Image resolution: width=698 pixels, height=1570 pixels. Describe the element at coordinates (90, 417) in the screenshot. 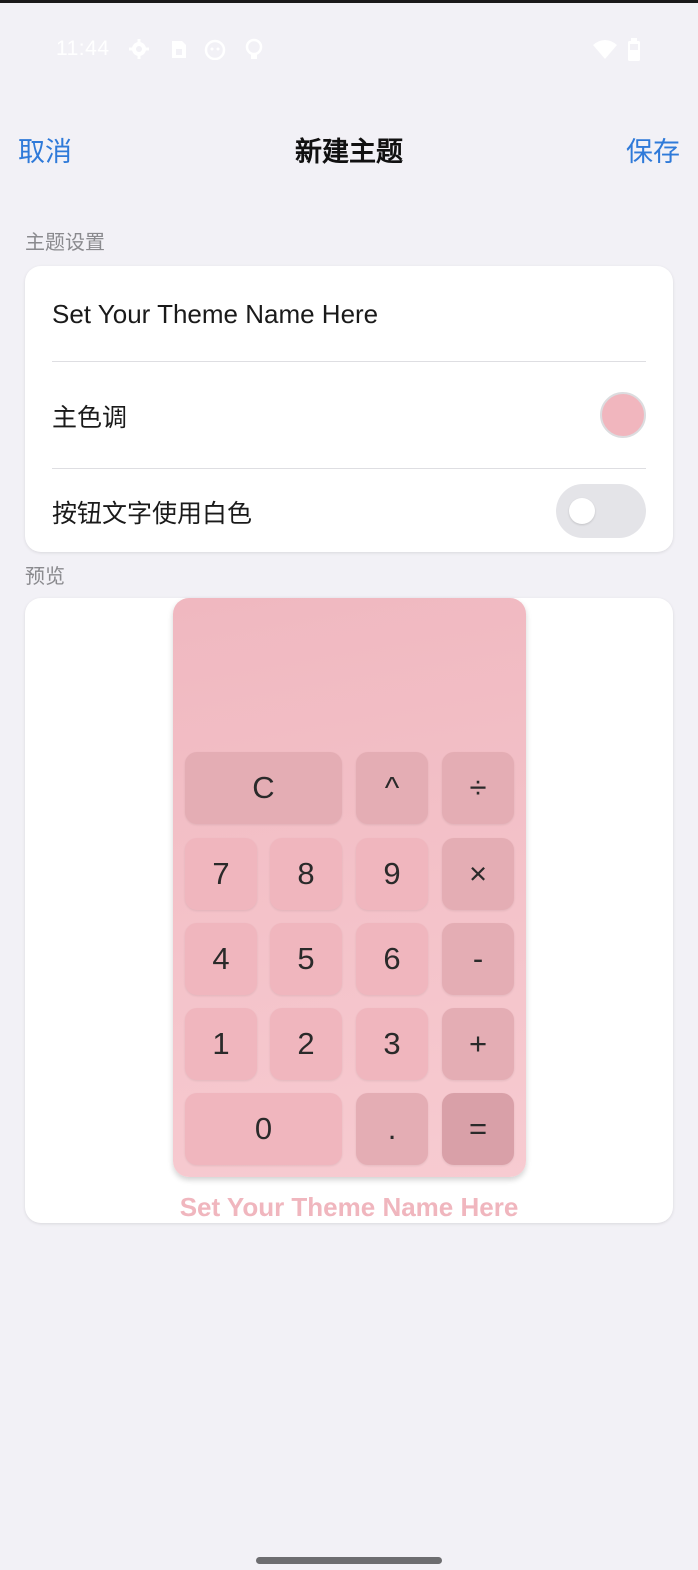

I see `primary-color-label: 主色调` at that location.